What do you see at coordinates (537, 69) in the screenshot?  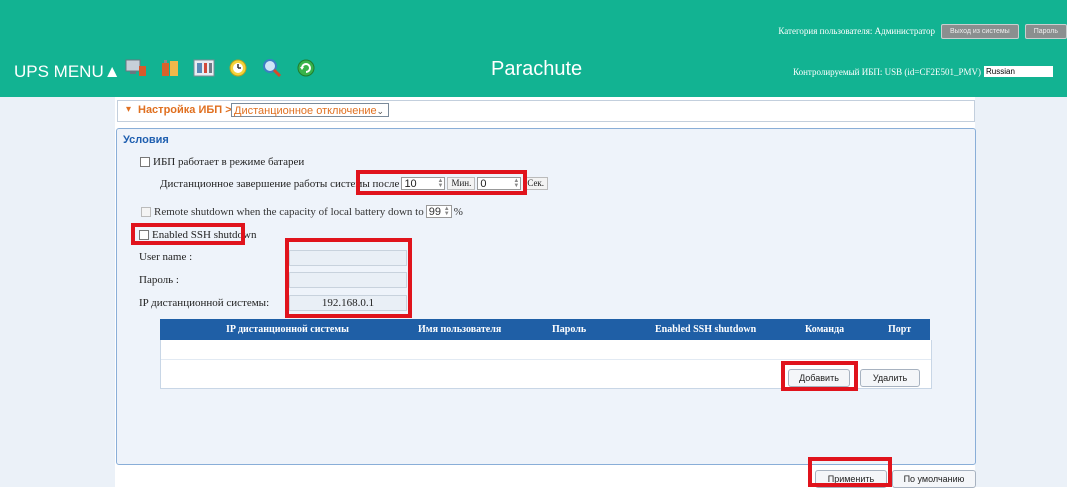 I see `brand-title: Parachute` at bounding box center [537, 69].